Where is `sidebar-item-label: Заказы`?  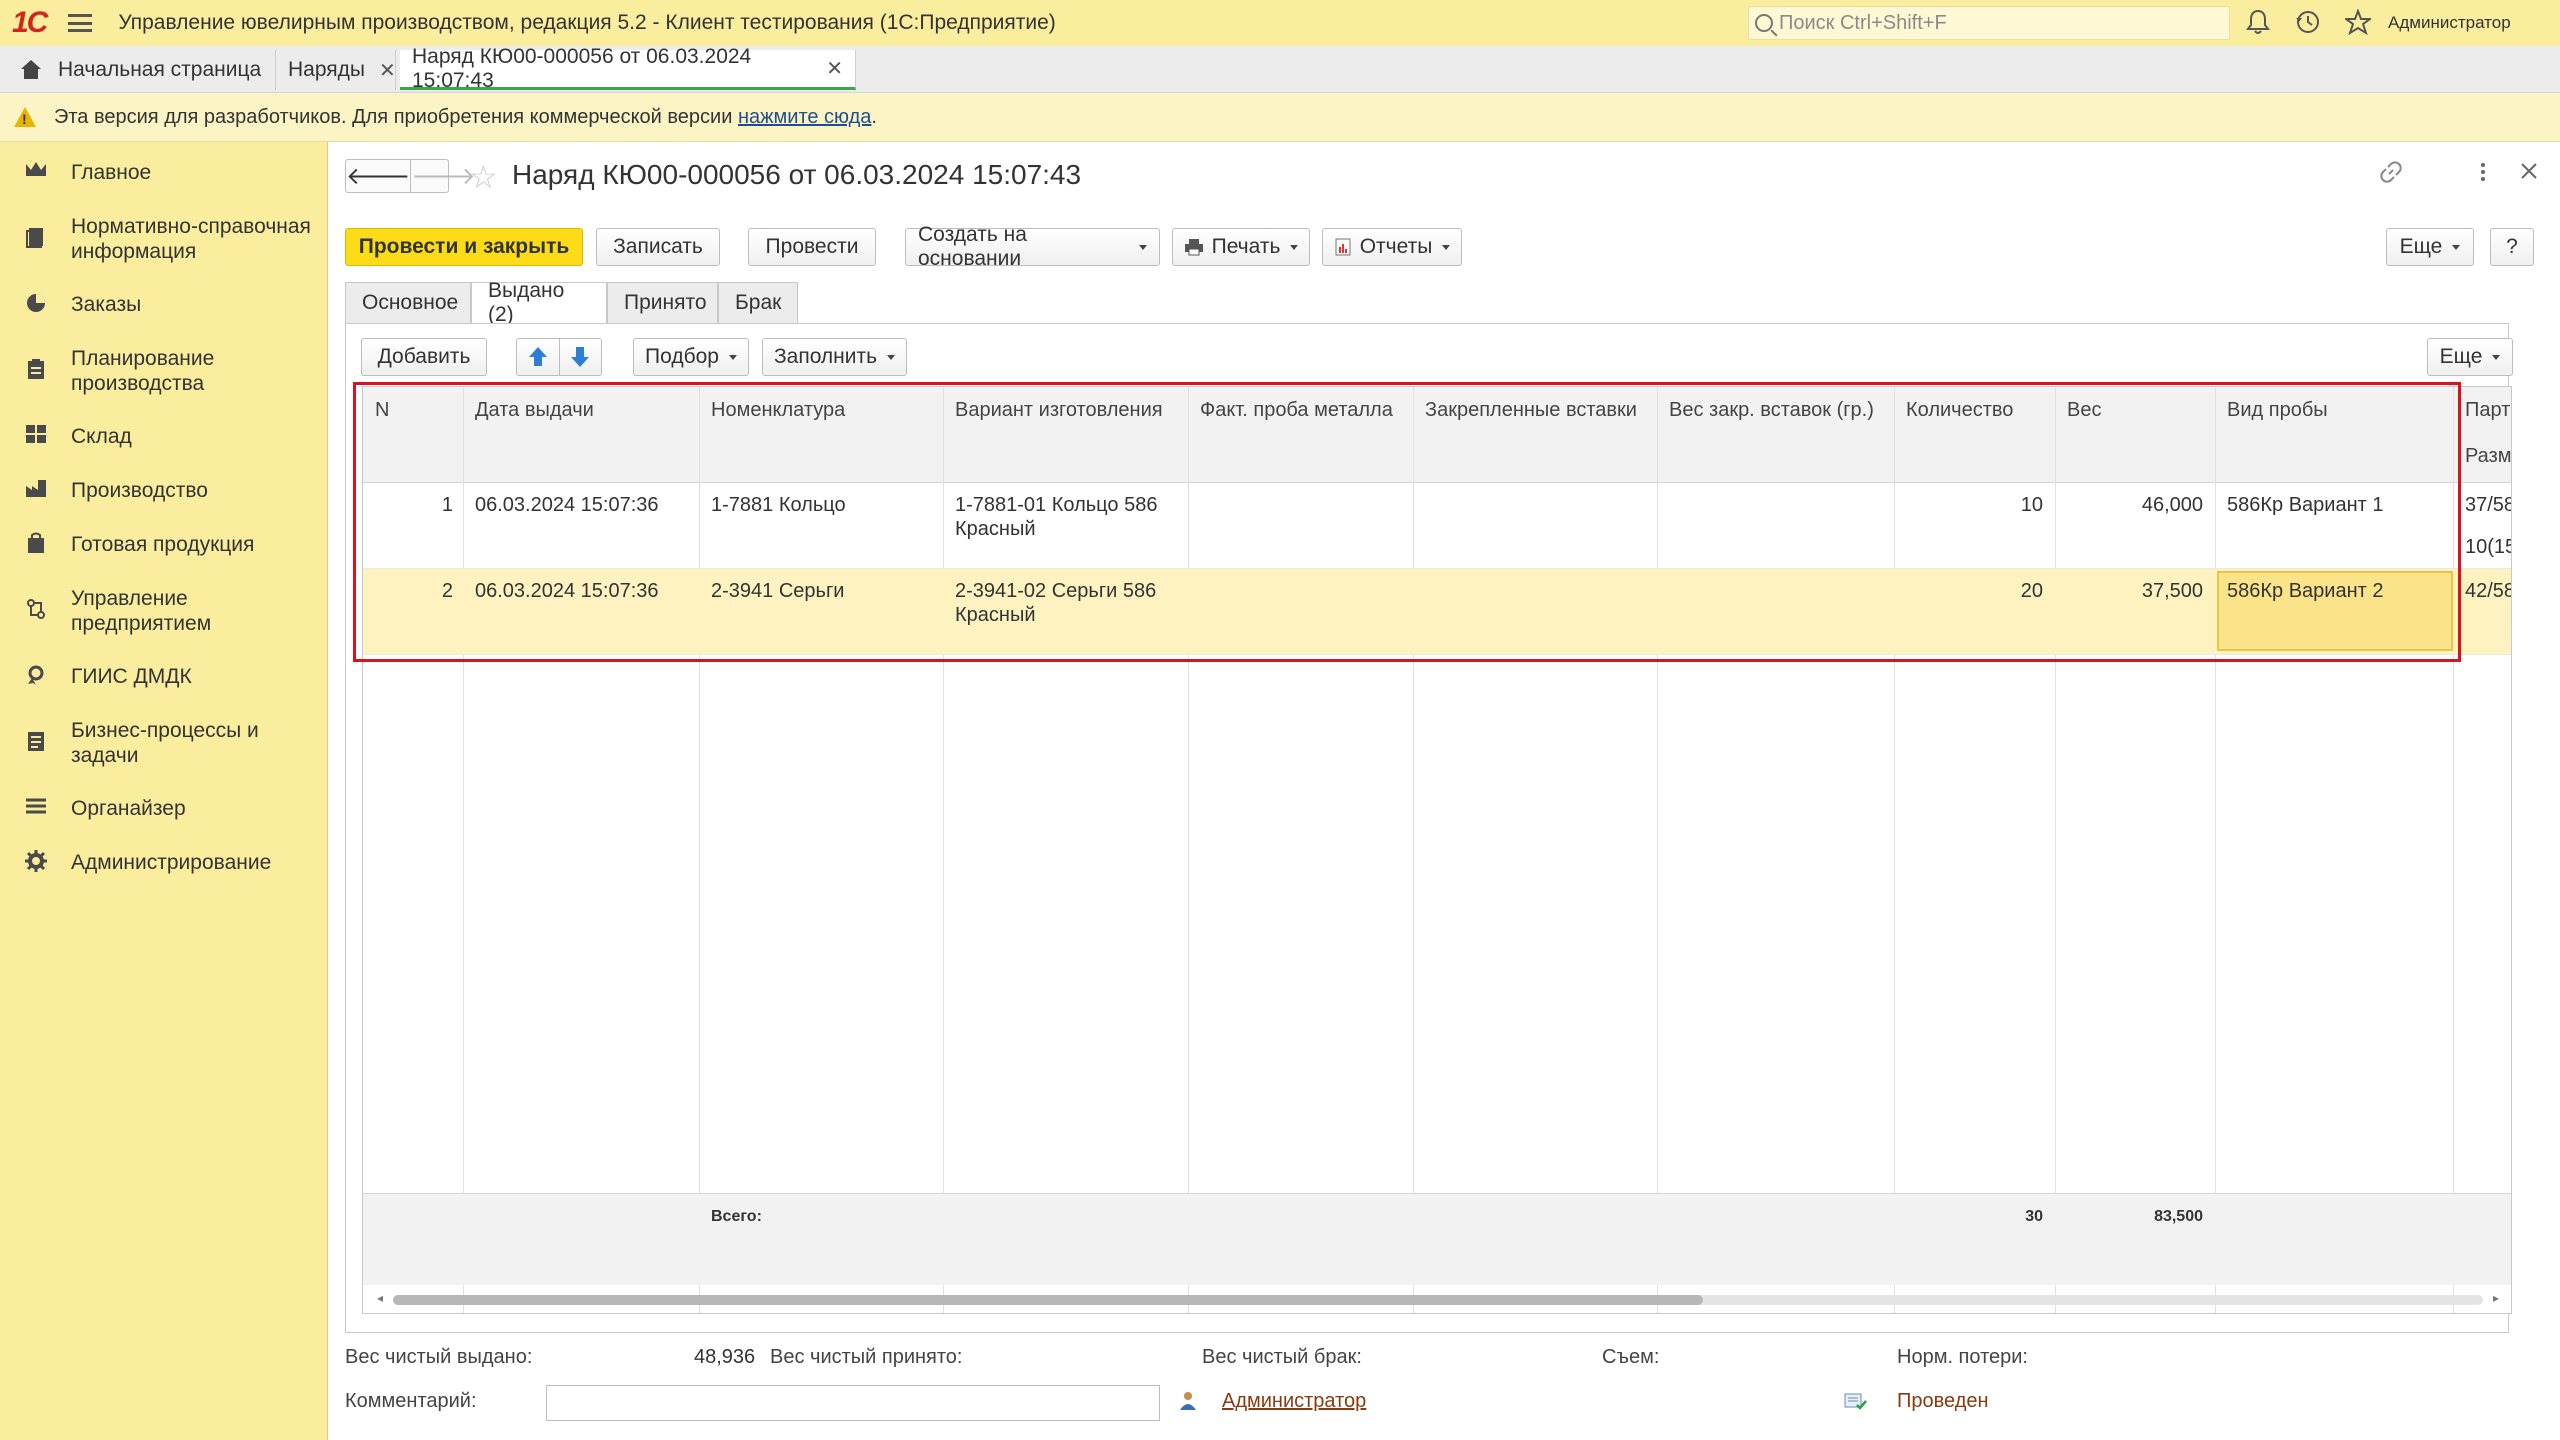 sidebar-item-label: Заказы is located at coordinates (106, 304).